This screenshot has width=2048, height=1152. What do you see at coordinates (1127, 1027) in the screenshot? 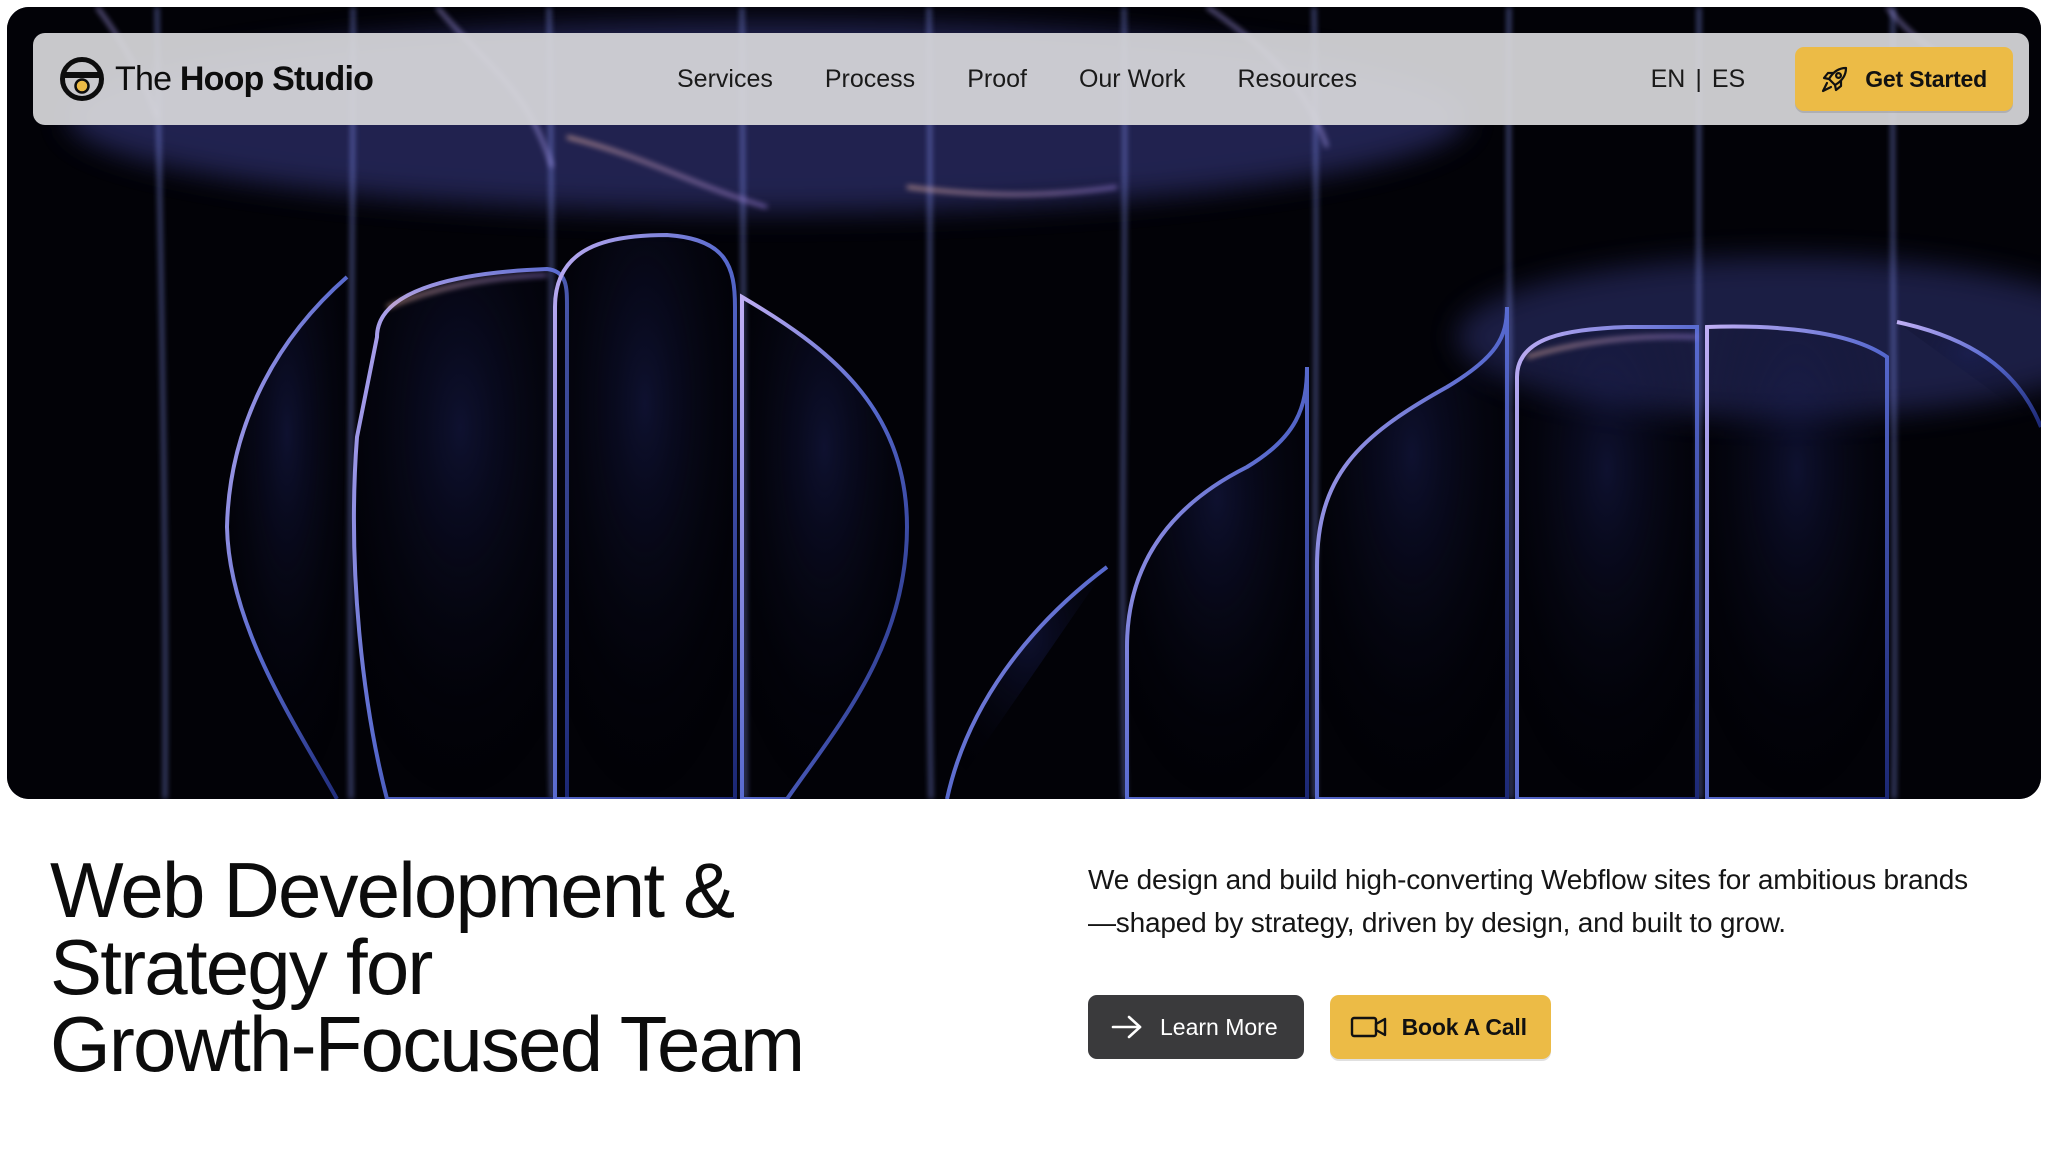
I see `arrow-right-icon` at bounding box center [1127, 1027].